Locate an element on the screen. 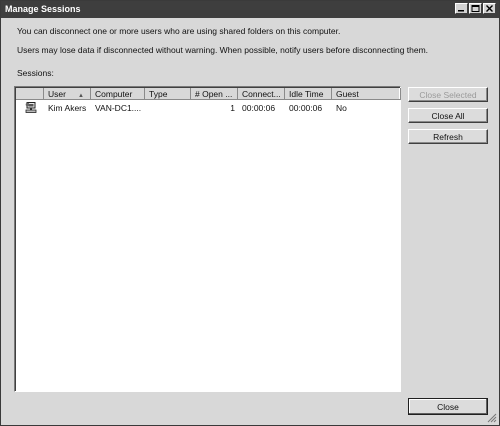  user-session-icon is located at coordinates (30, 108).